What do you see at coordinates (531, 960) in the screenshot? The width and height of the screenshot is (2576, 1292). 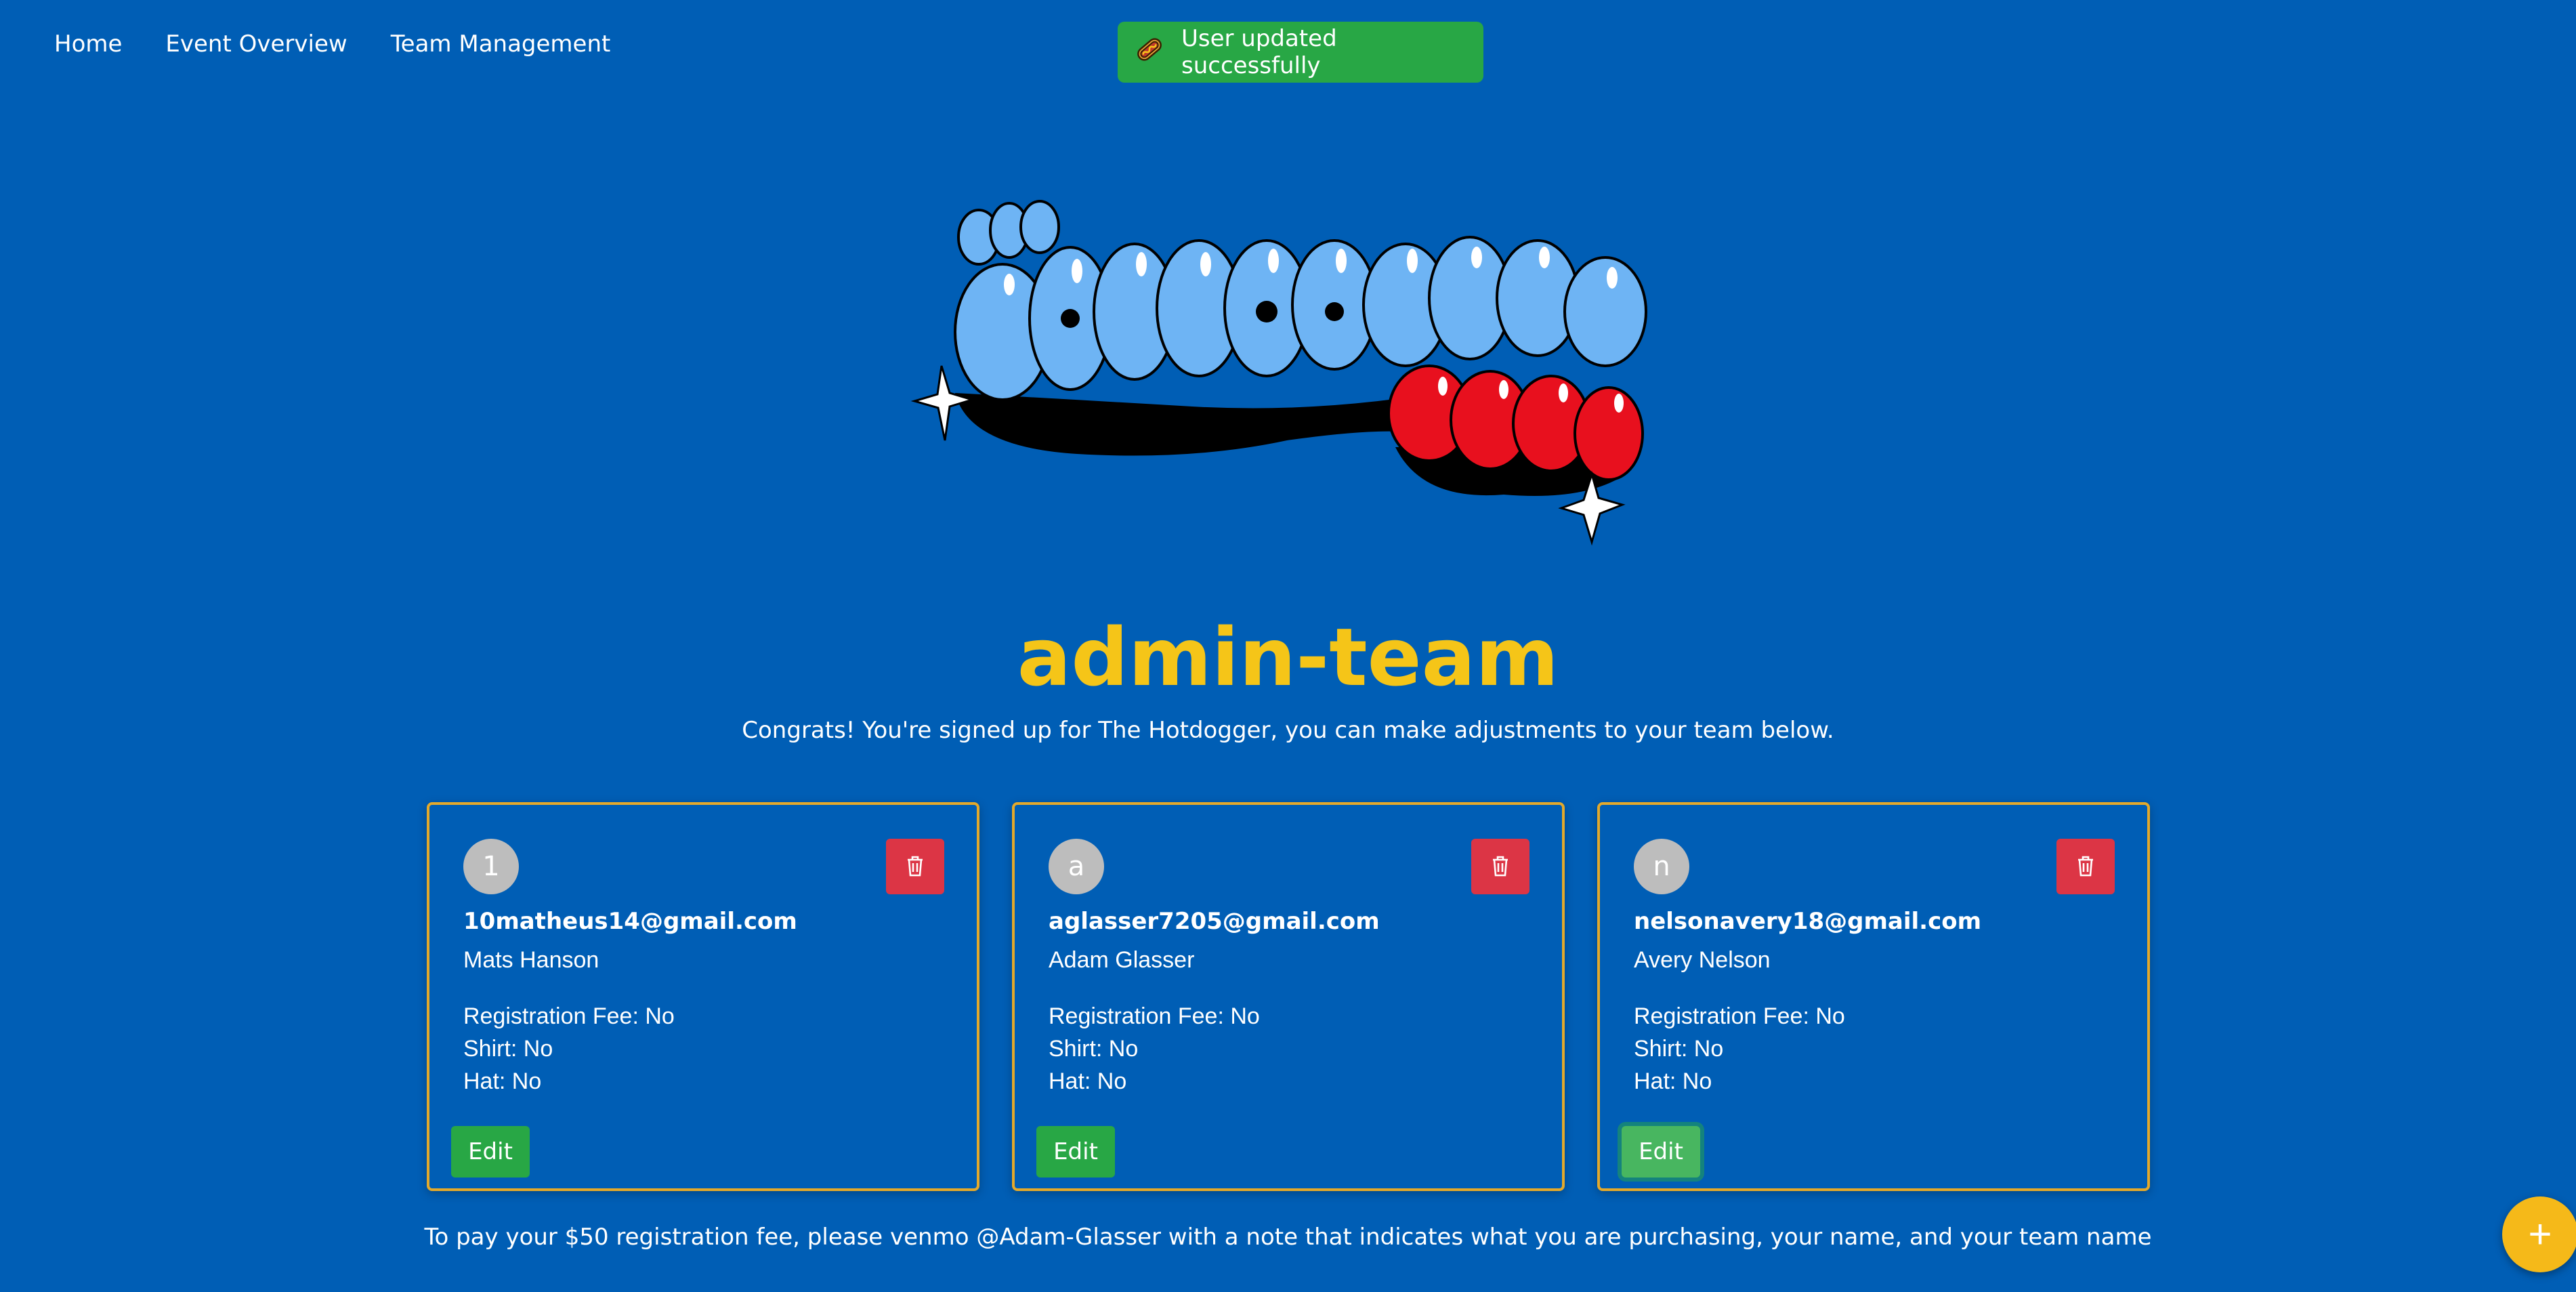 I see `member-name: Mats Hanson` at bounding box center [531, 960].